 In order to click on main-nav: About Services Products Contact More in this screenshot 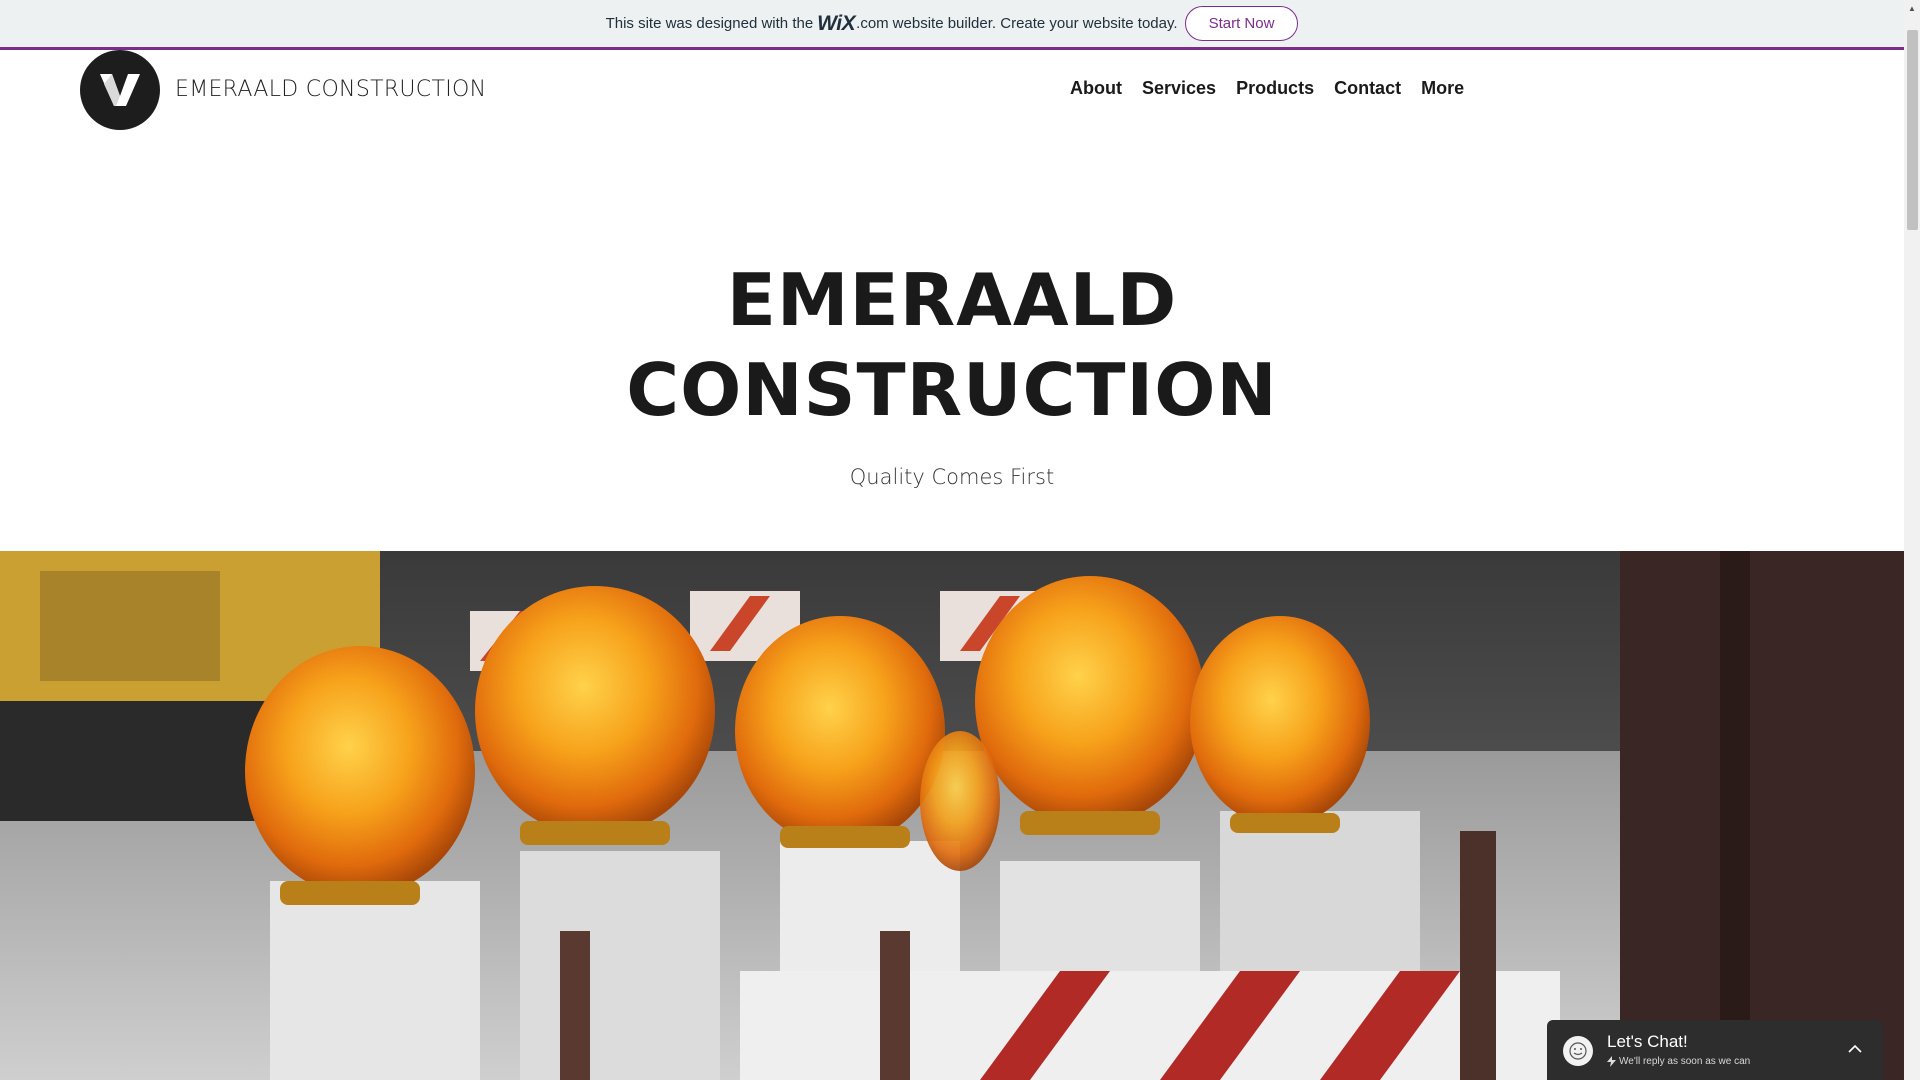, I will do `click(1267, 88)`.